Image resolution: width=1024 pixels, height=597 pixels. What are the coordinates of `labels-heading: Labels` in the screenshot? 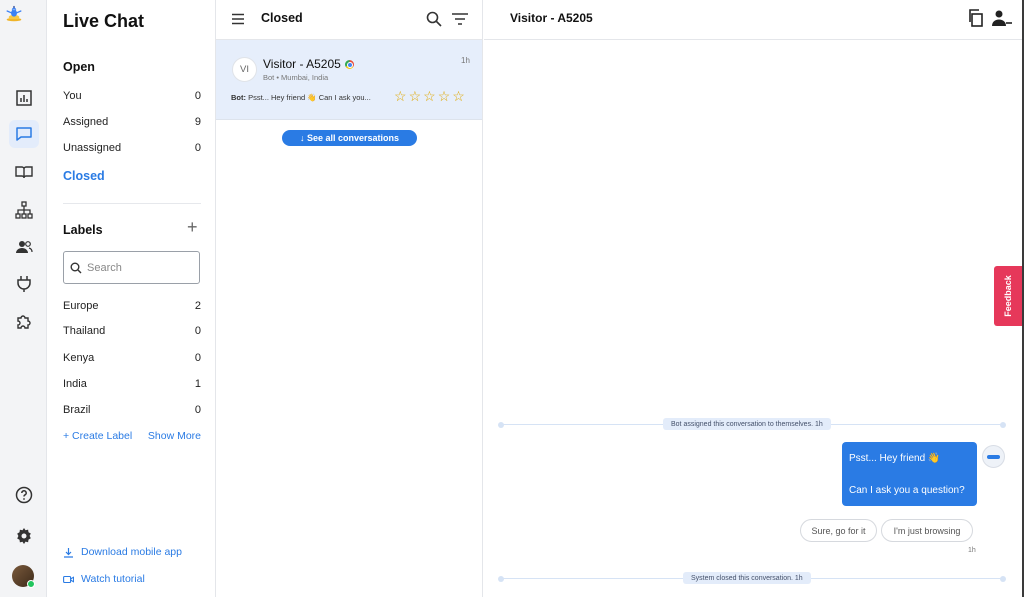 It's located at (83, 230).